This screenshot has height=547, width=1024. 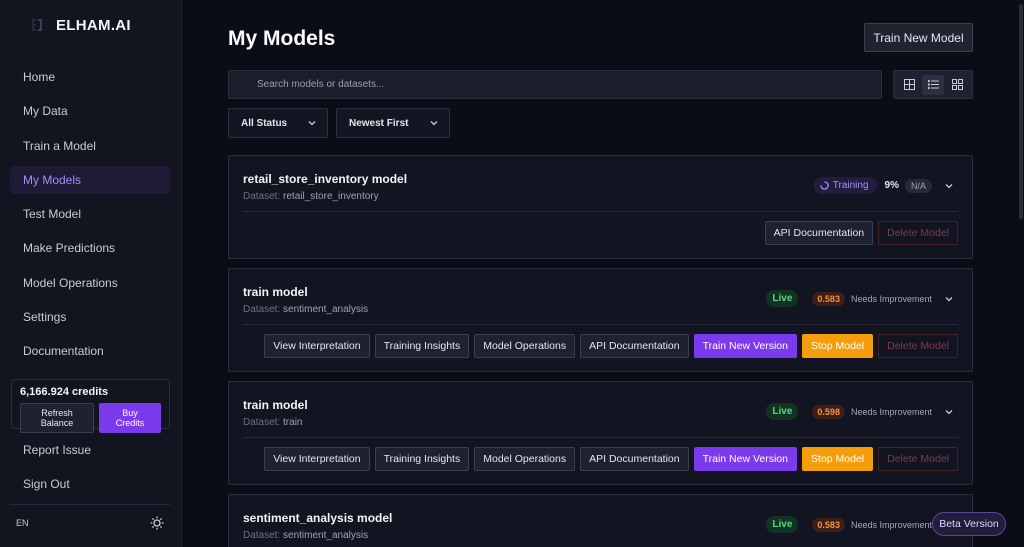 What do you see at coordinates (93, 25) in the screenshot?
I see `brand-name: ELHAM.AI` at bounding box center [93, 25].